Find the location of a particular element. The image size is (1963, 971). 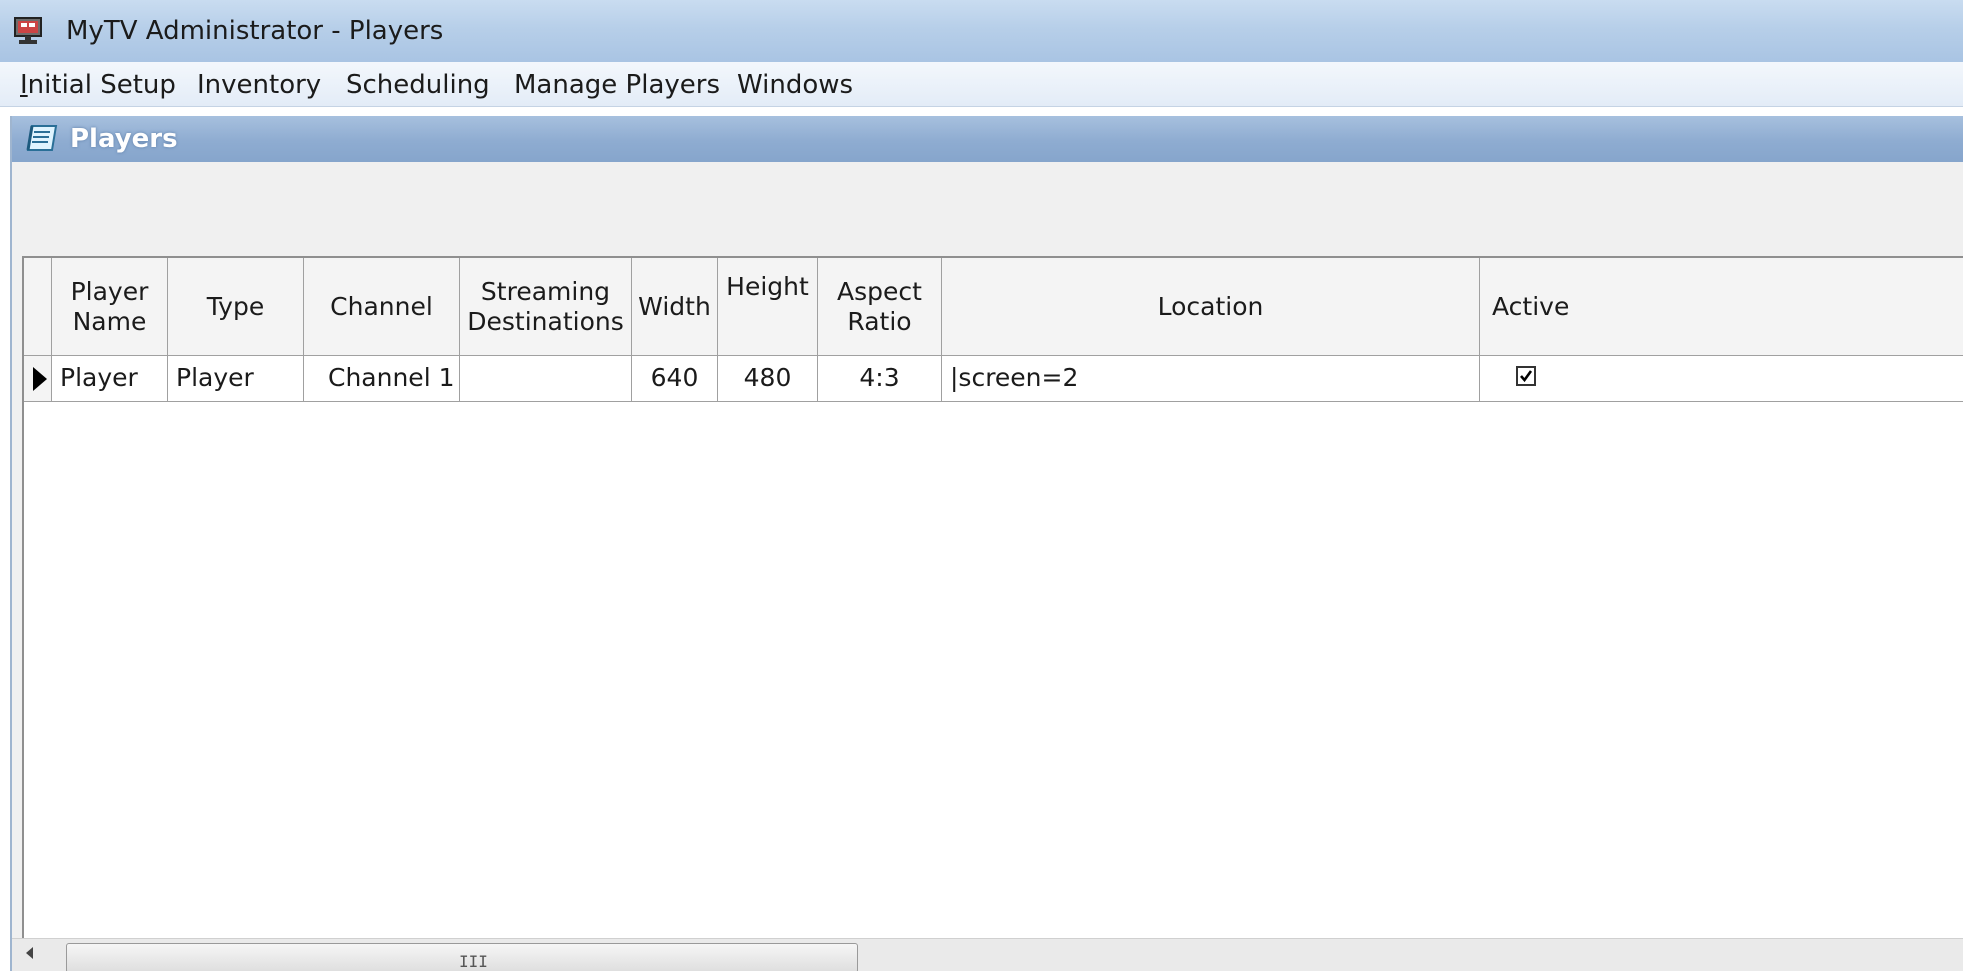

cell-player-name: Player is located at coordinates (110, 379).